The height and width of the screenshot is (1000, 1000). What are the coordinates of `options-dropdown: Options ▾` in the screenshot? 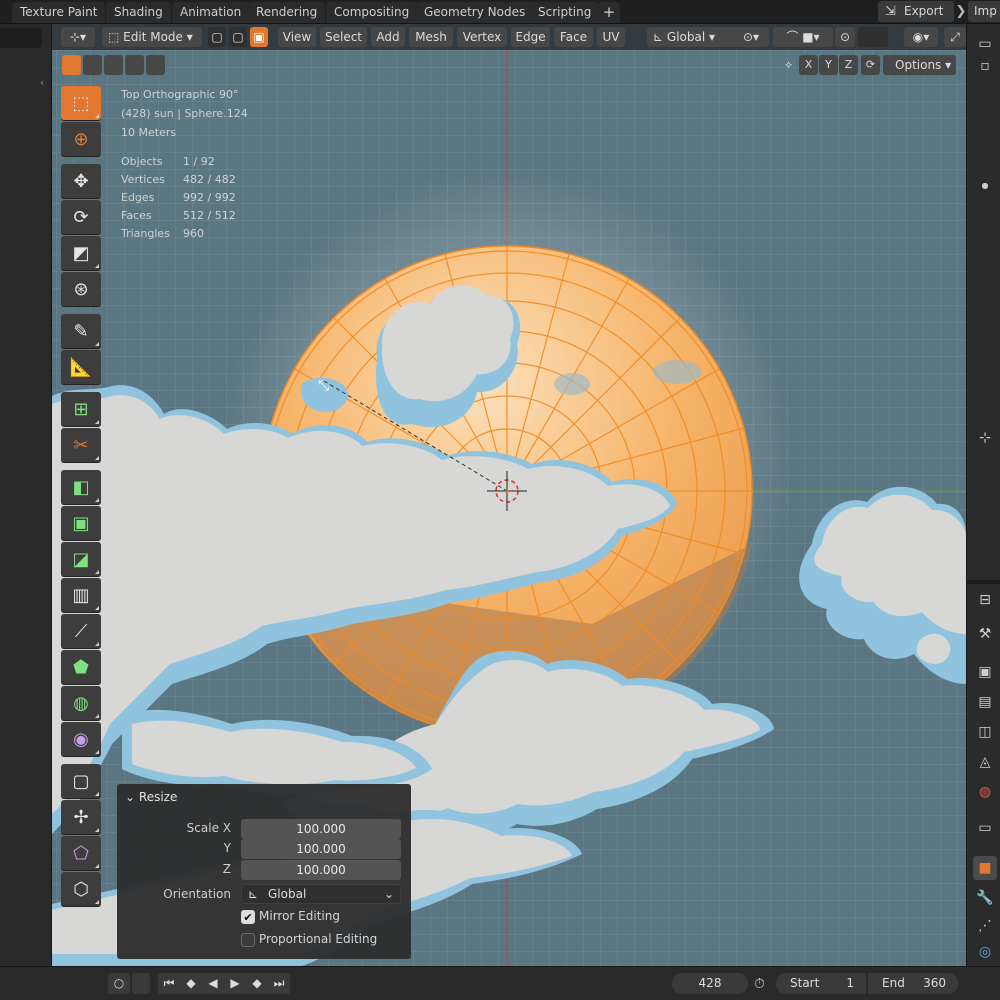 It's located at (919, 65).